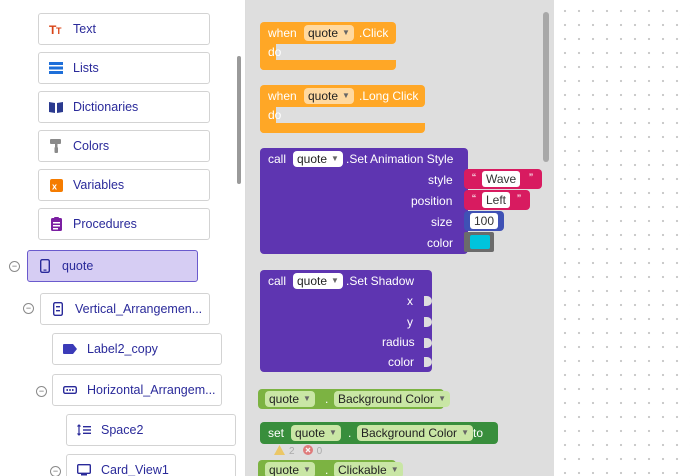 This screenshot has height=476, width=690. I want to click on tree-scrollbar, so click(239, 120).